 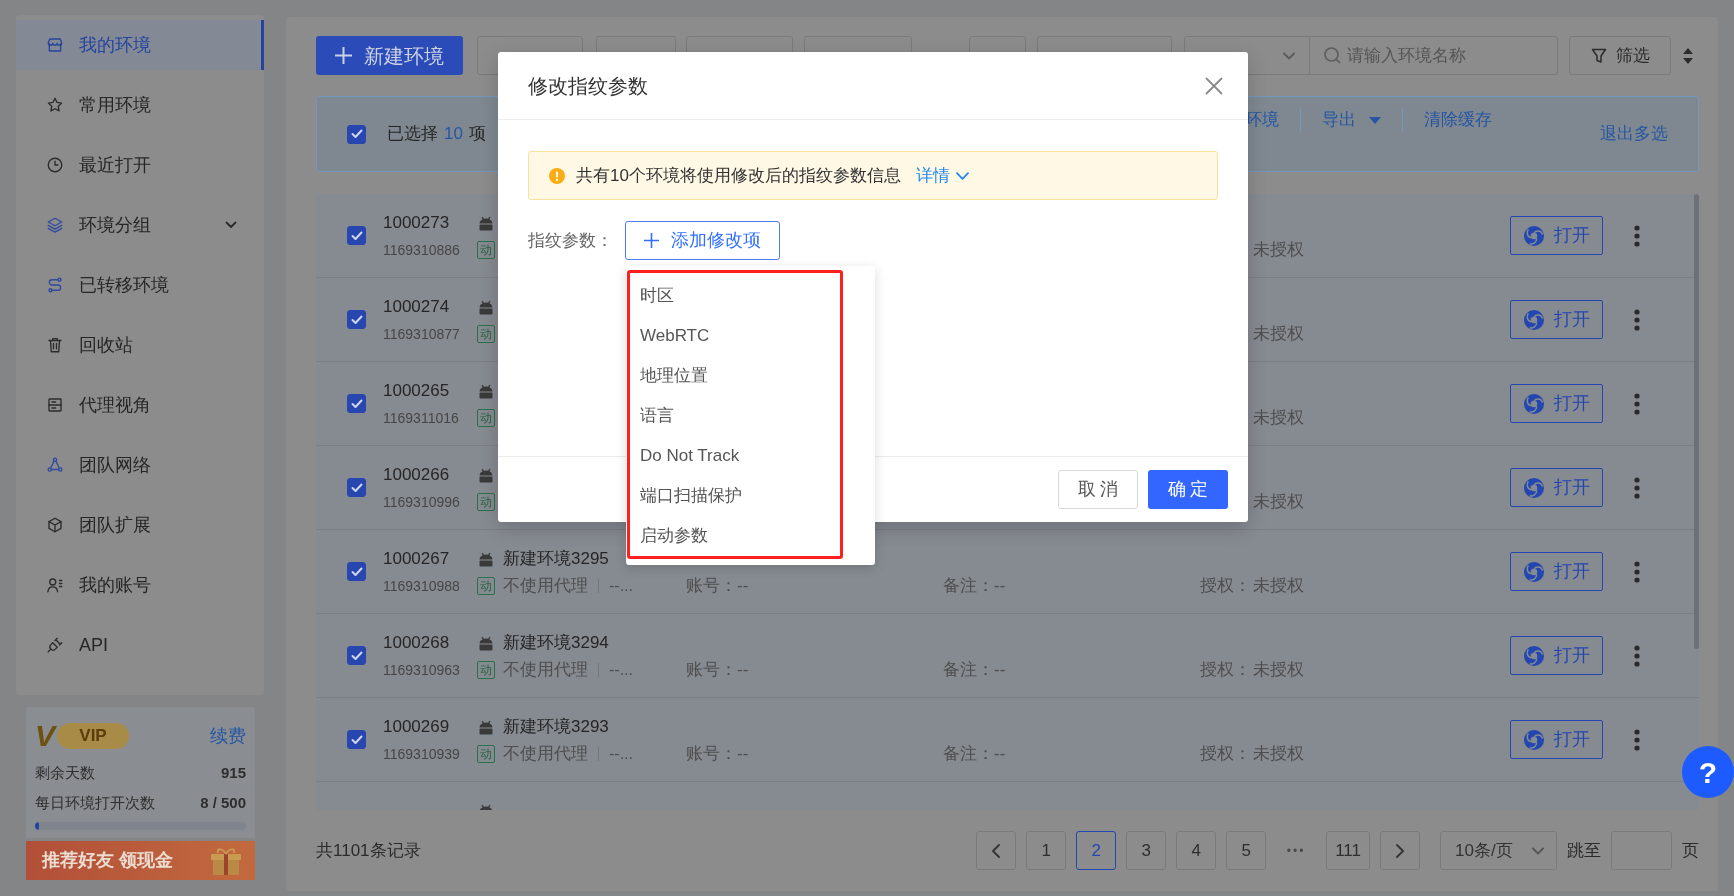 What do you see at coordinates (140, 405) in the screenshot?
I see `sidebar-item: 代理视角` at bounding box center [140, 405].